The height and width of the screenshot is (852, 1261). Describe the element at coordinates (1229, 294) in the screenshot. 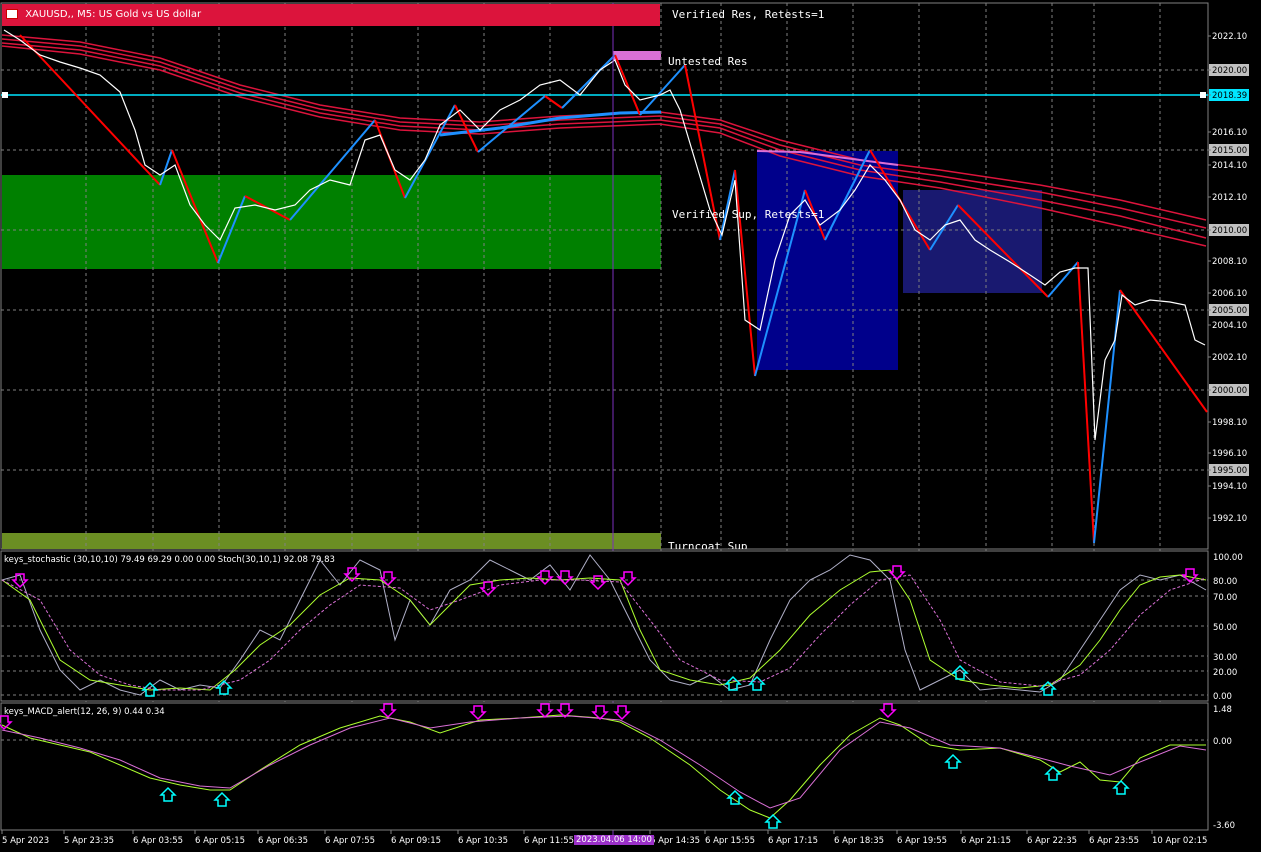

I see `price-tick-label: 2006.10` at that location.